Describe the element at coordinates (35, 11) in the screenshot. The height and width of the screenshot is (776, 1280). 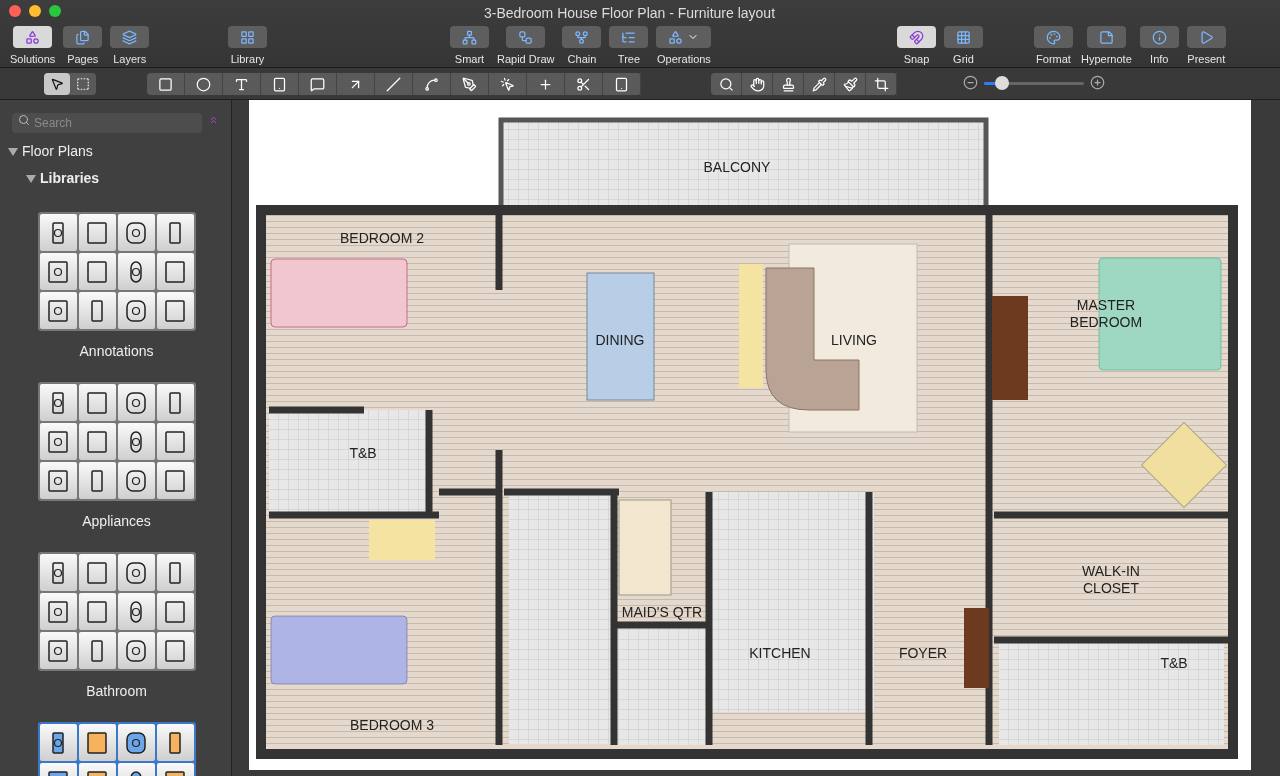
I see `minimize-icon` at that location.